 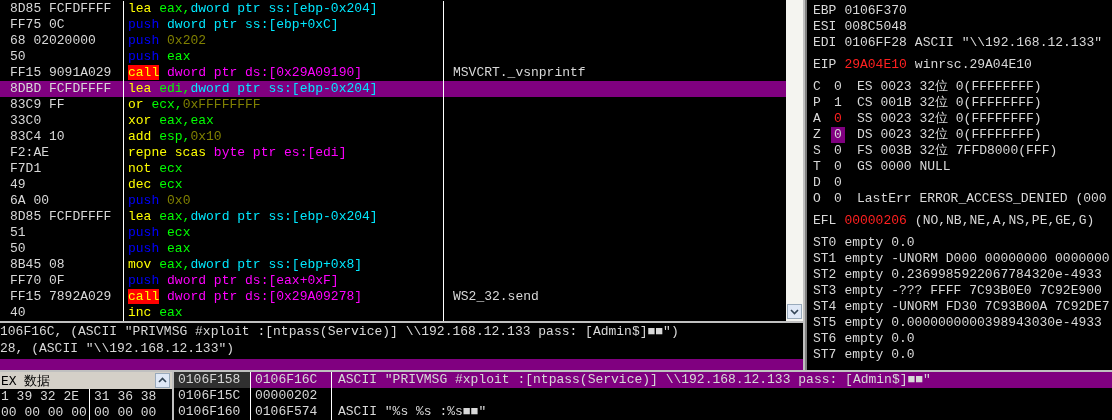 I want to click on disassembly-row: 68 02020000 push 0x202, so click(x=393, y=41).